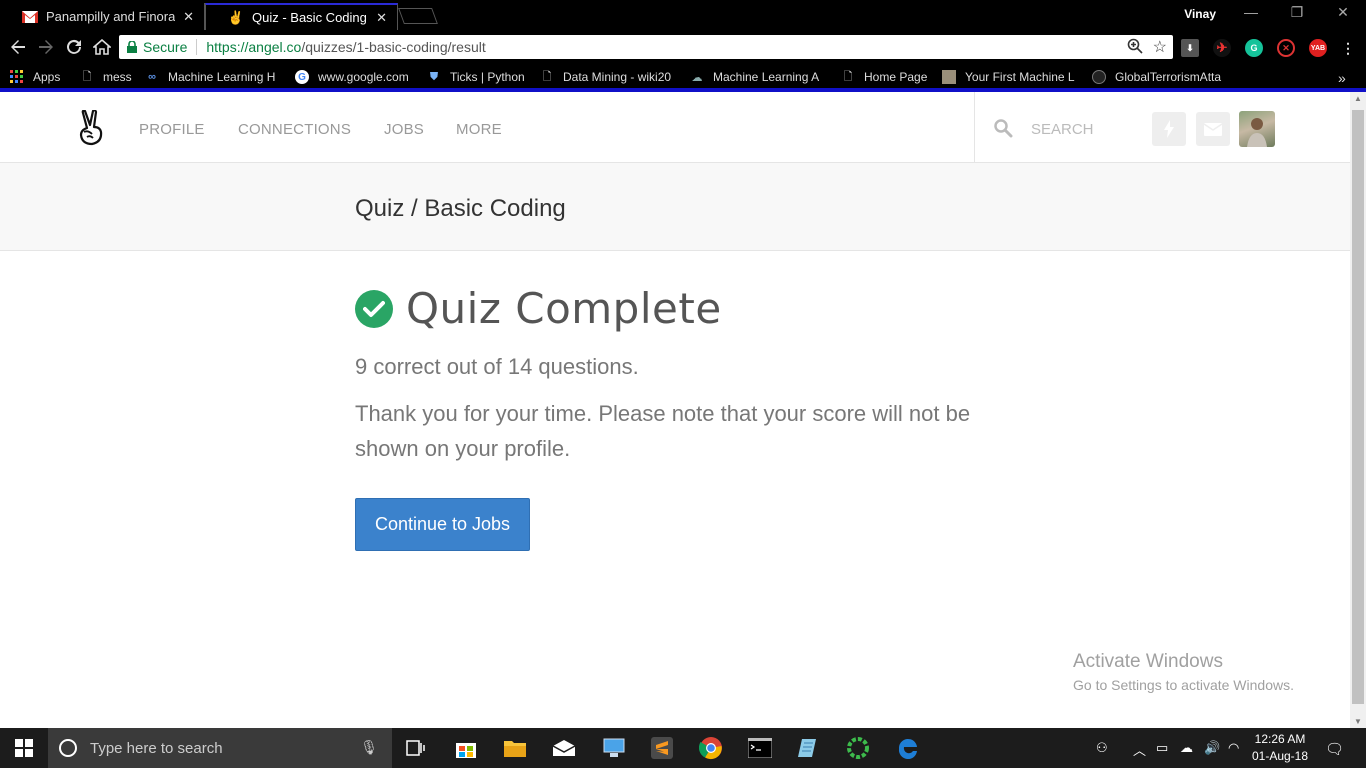 This screenshot has height=768, width=1366. I want to click on search-input: SEARCH, so click(1062, 129).